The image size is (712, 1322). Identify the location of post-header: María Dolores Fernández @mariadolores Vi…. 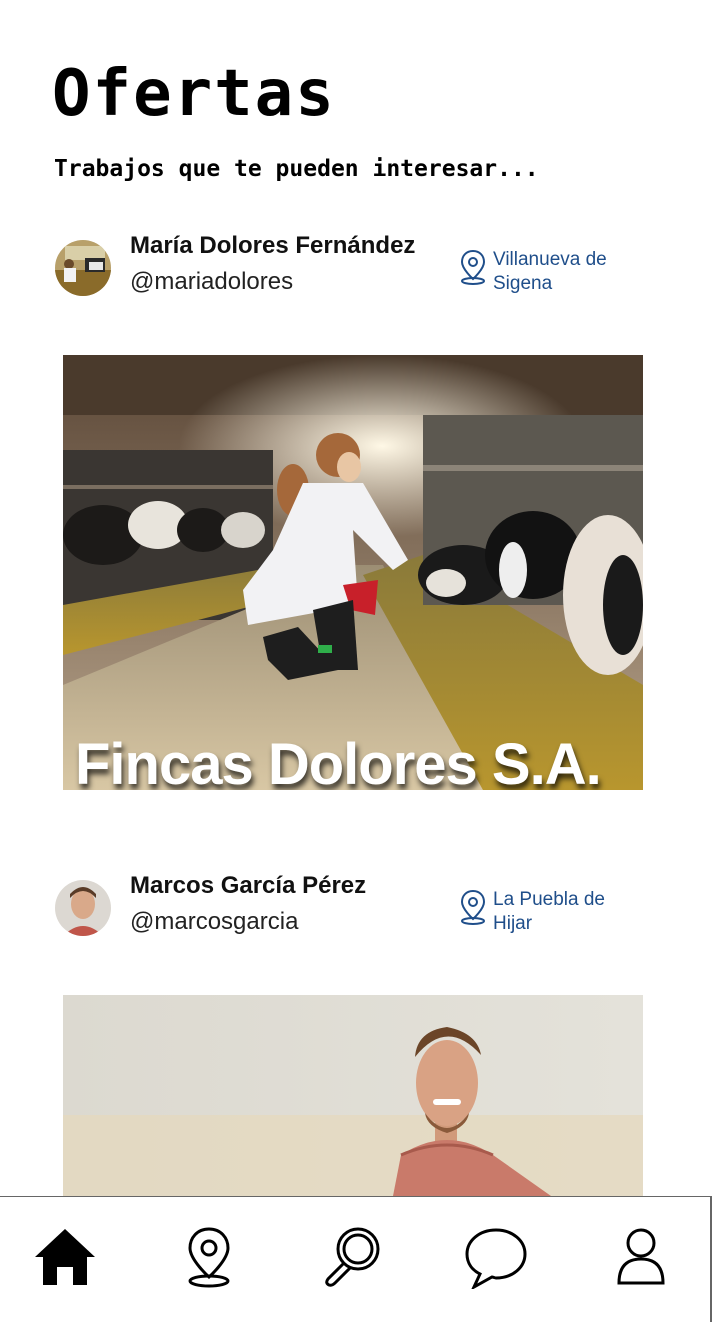
(356, 267).